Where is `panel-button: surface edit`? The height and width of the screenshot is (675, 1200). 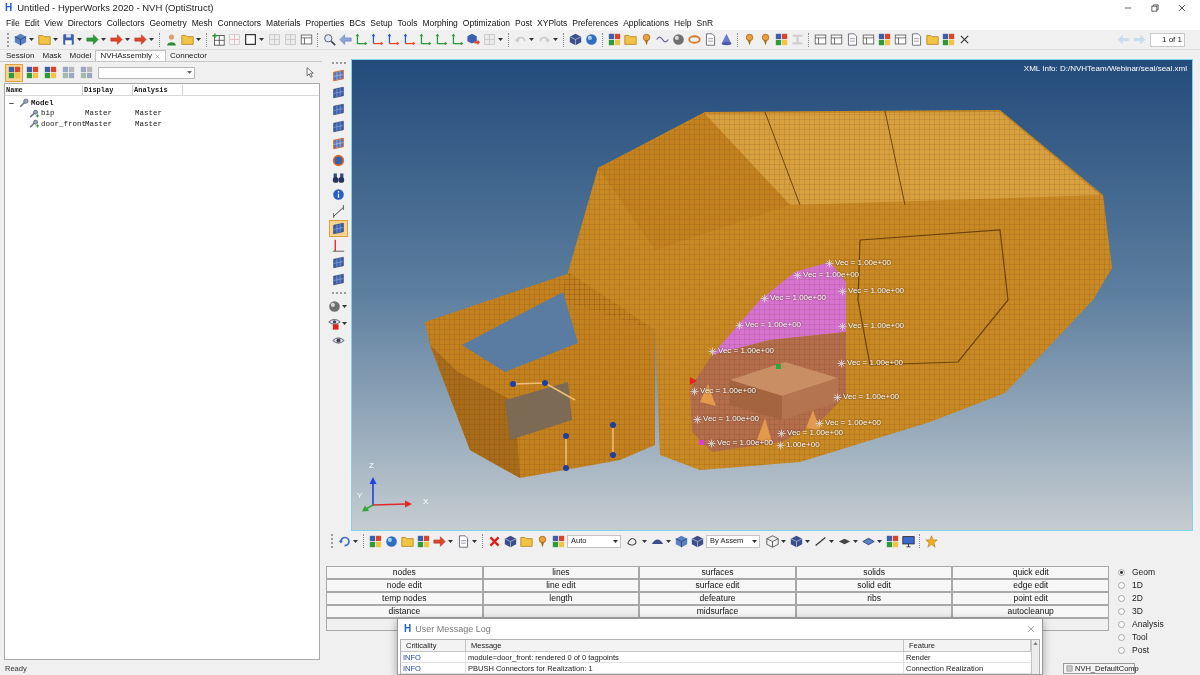
panel-button: surface edit is located at coordinates (717, 585).